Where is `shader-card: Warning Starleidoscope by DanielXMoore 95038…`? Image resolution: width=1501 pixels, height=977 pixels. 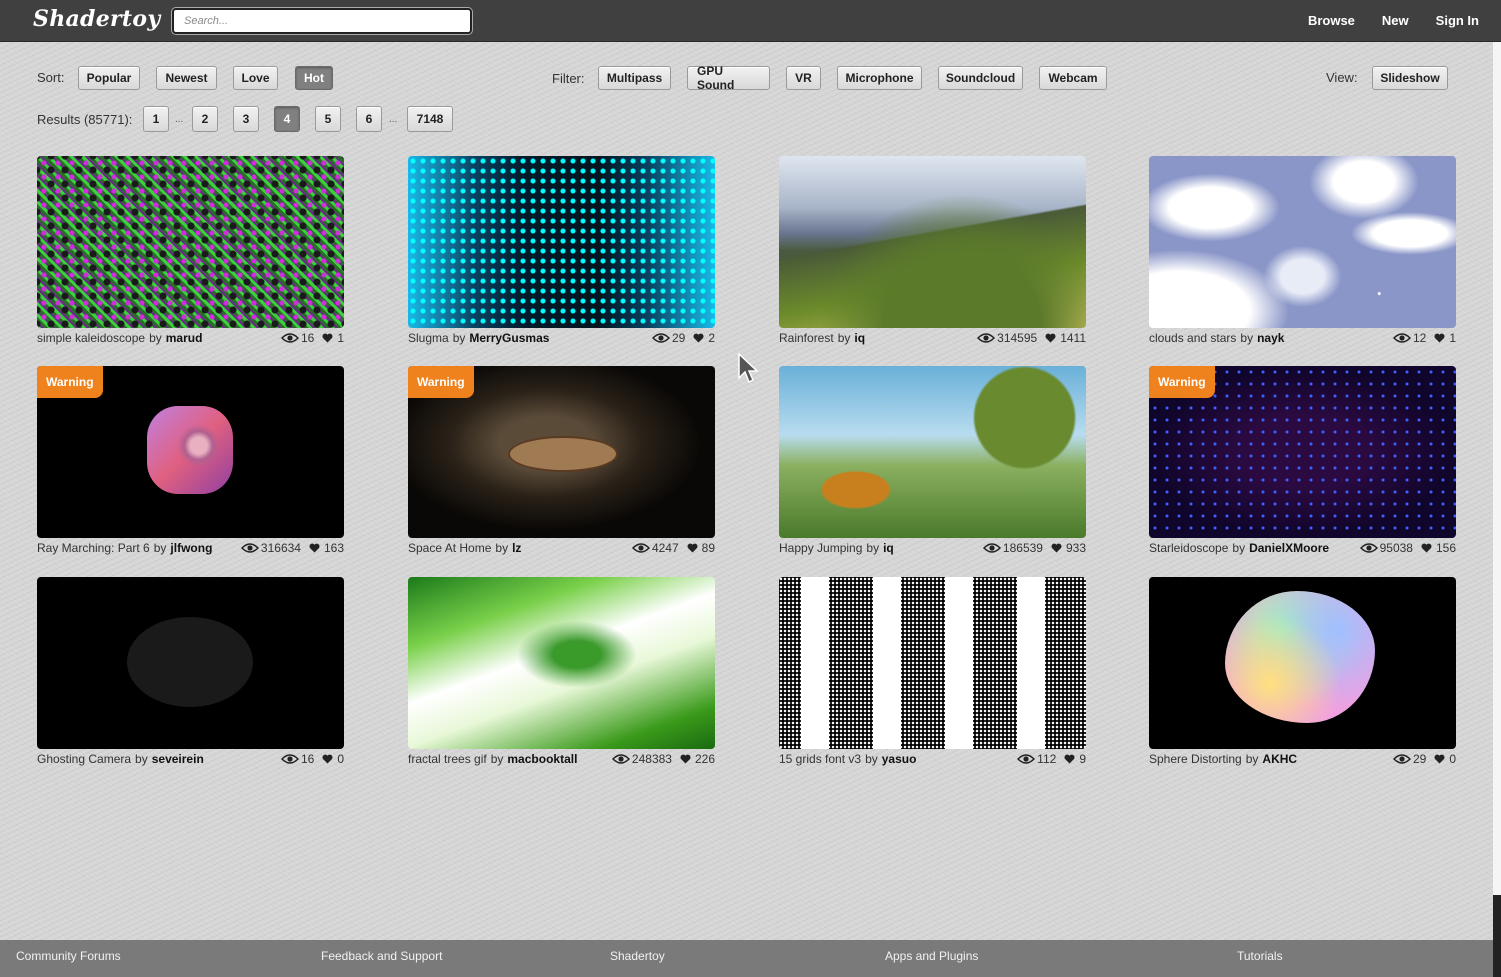 shader-card: Warning Starleidoscope by DanielXMoore 95038… is located at coordinates (1302, 462).